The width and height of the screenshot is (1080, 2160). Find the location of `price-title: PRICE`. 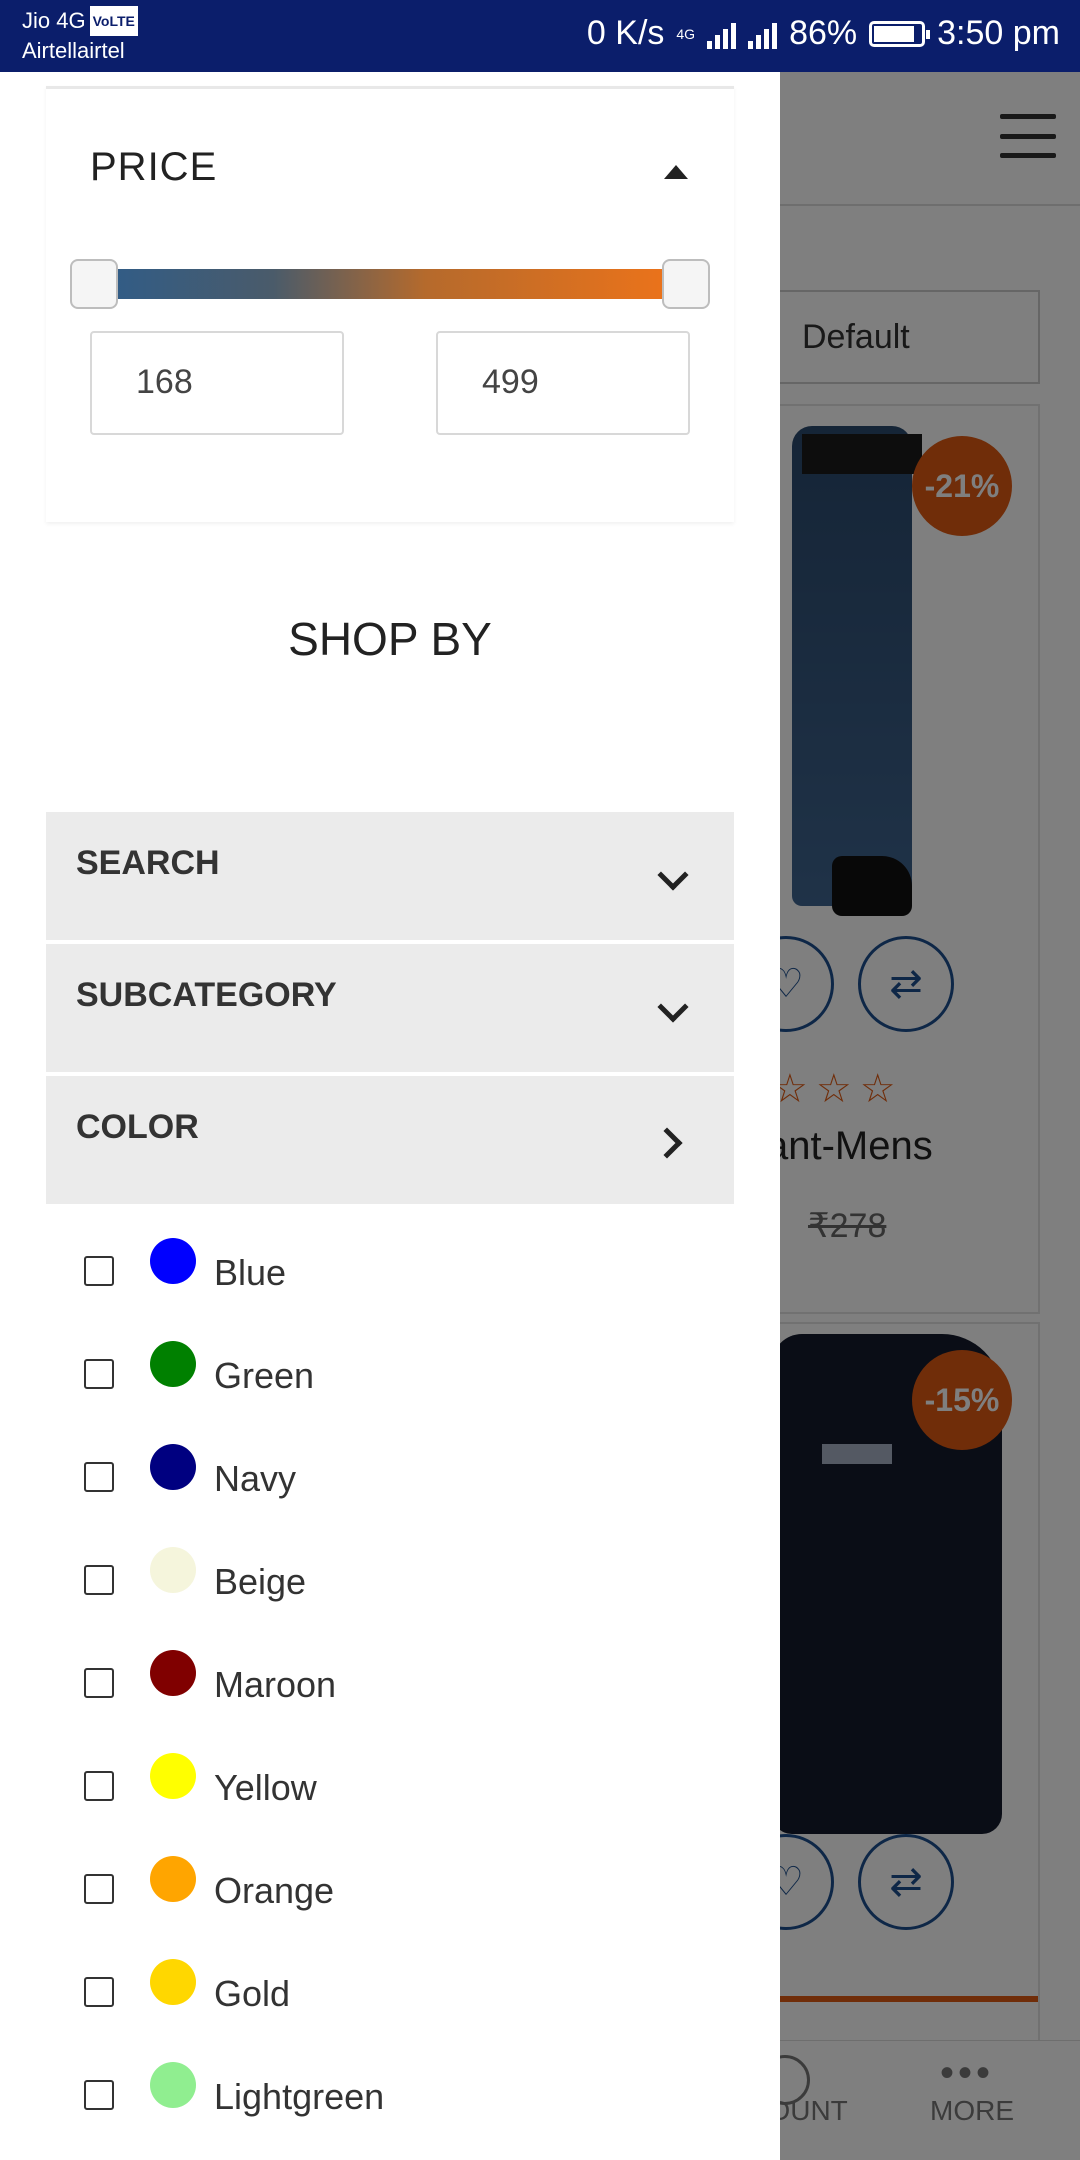

price-title: PRICE is located at coordinates (154, 167).